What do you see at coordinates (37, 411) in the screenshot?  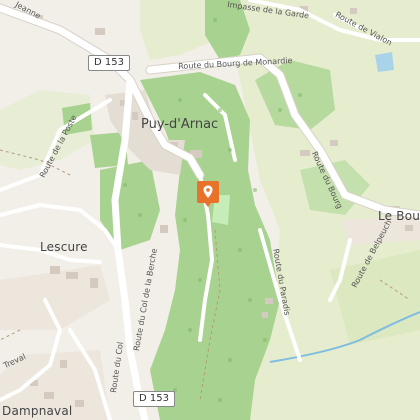 I see `place-label-dampnaval: Dampnaval` at bounding box center [37, 411].